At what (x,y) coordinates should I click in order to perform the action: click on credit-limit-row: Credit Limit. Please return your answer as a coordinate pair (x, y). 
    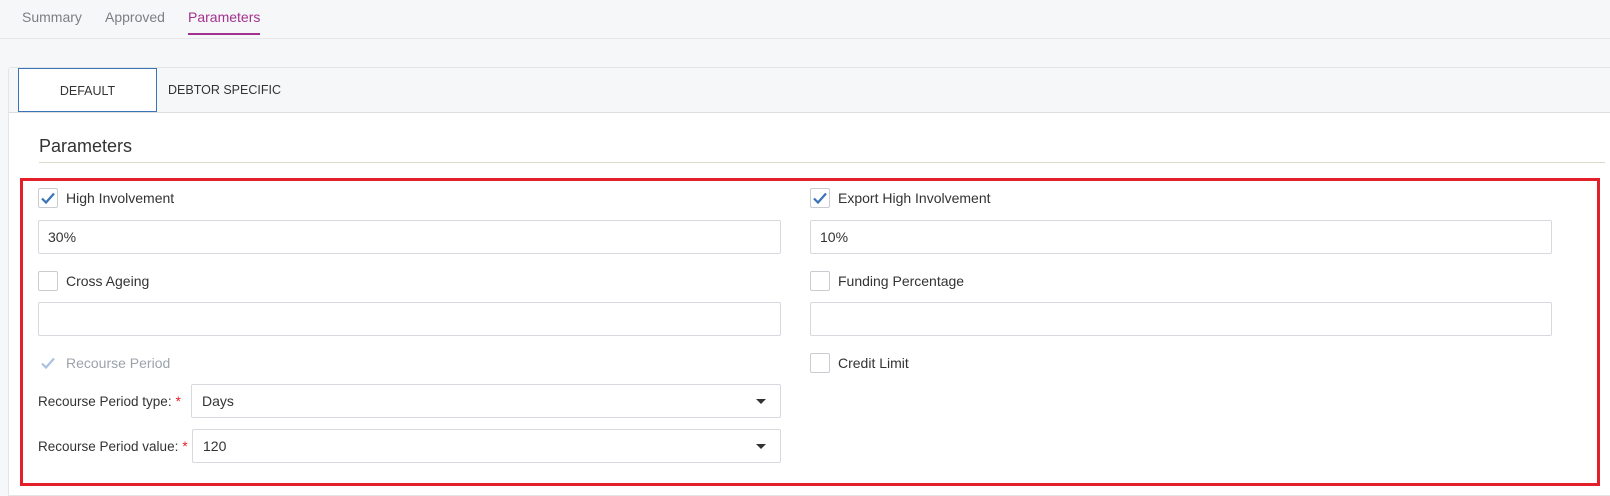
    Looking at the image, I should click on (859, 363).